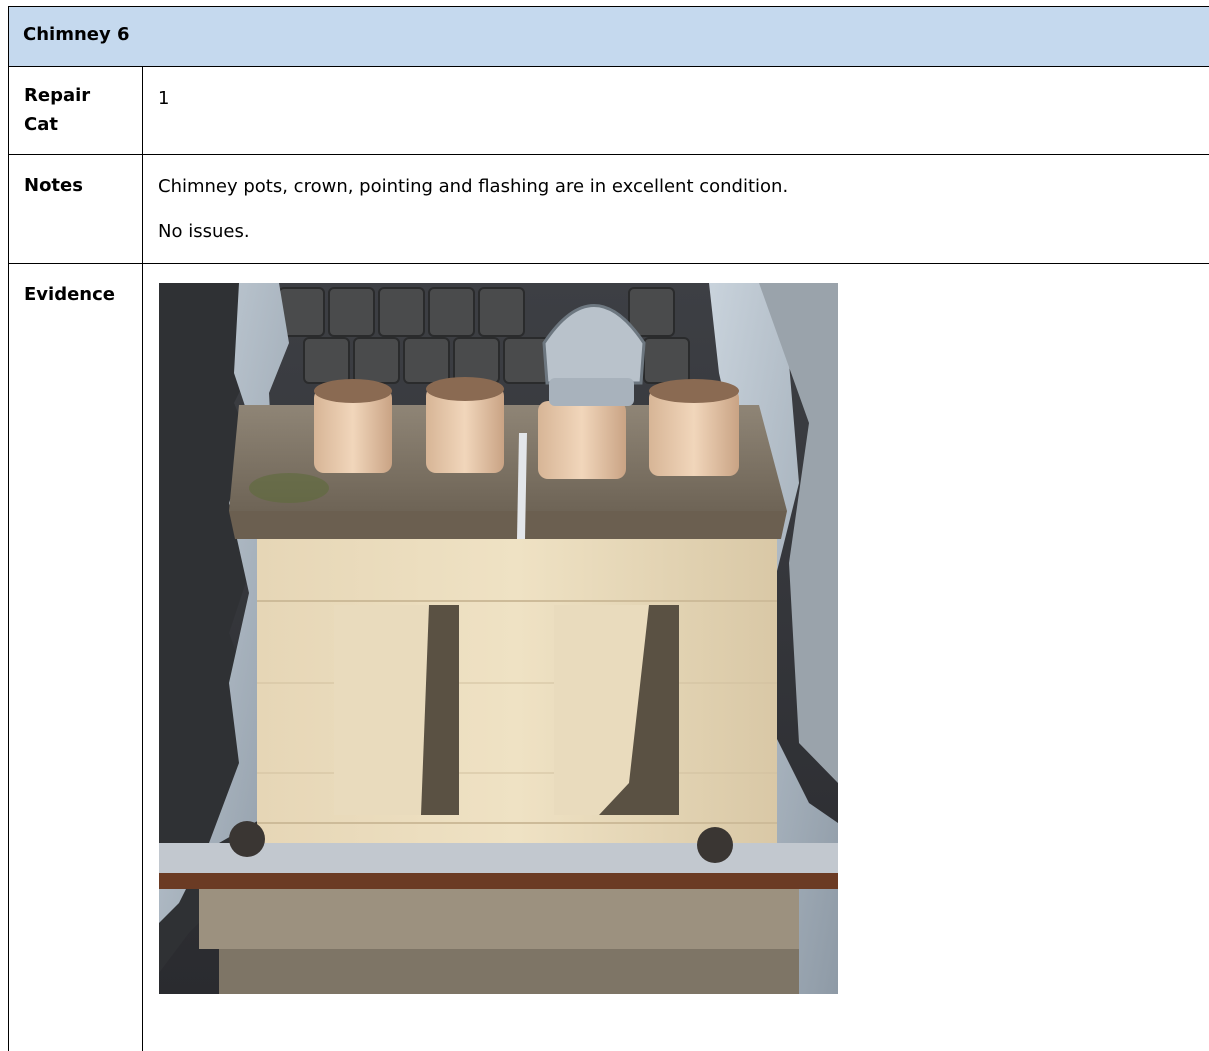 The height and width of the screenshot is (1051, 1209). What do you see at coordinates (204, 231) in the screenshot?
I see `notes-line-2: No issues.` at bounding box center [204, 231].